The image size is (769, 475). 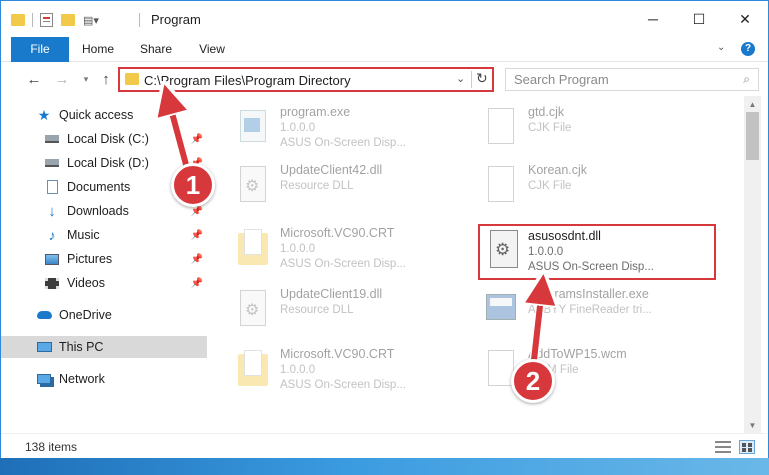 I want to click on folder-icon, so click(x=132, y=79).